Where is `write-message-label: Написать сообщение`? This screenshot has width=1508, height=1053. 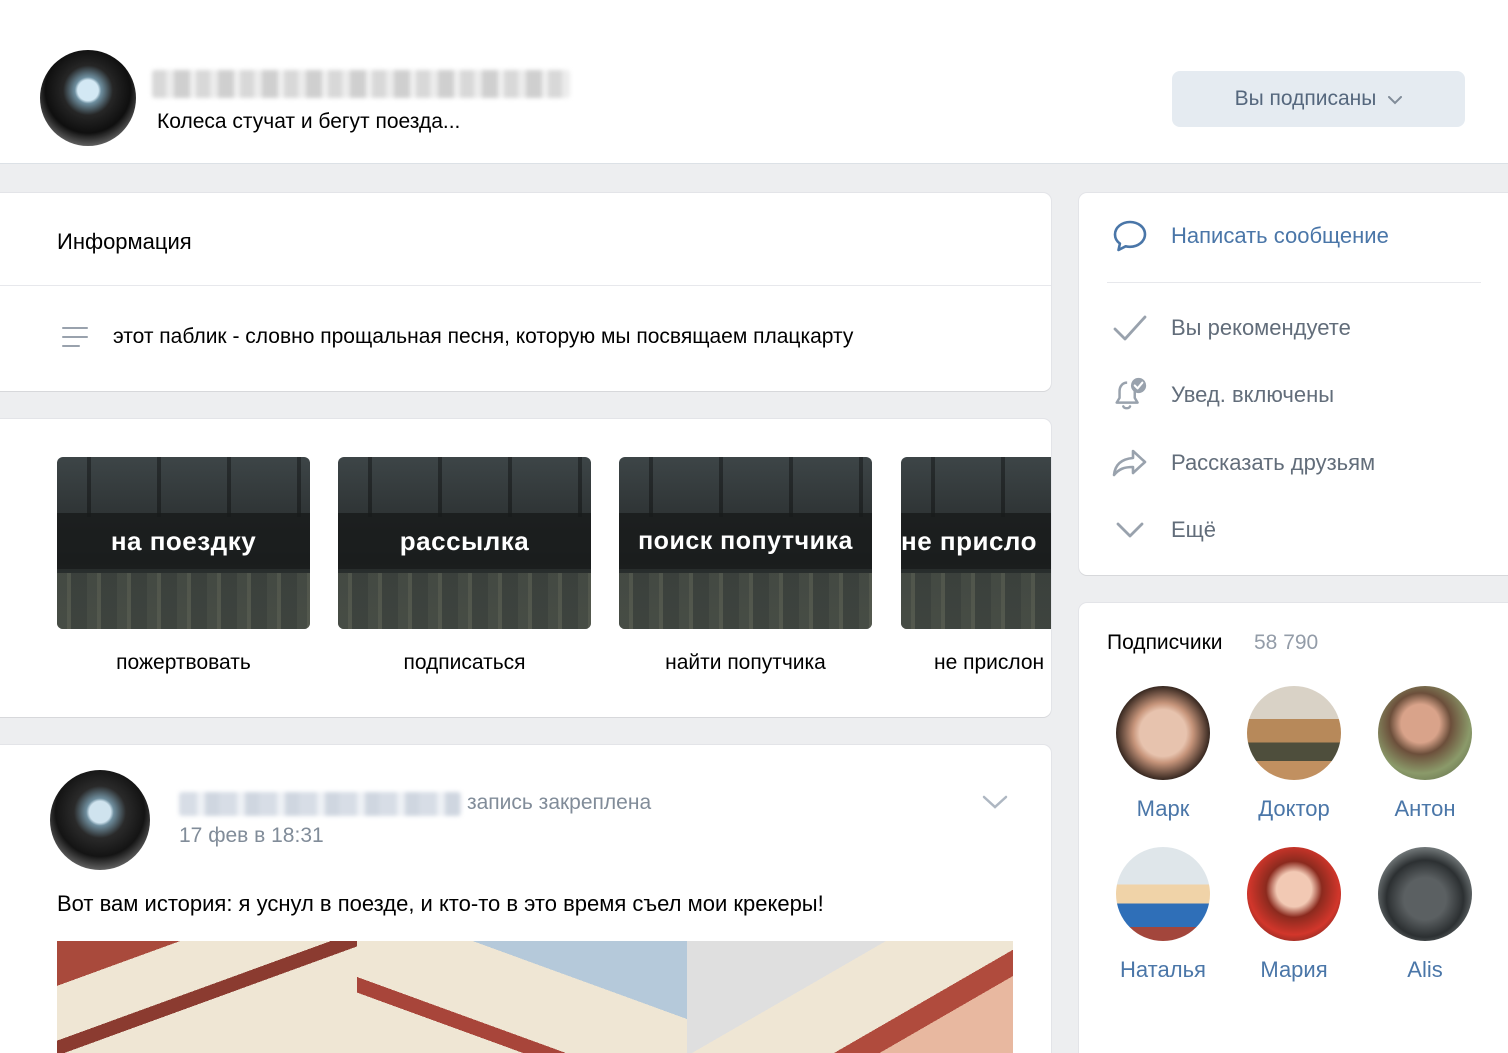
write-message-label: Написать сообщение is located at coordinates (1280, 235).